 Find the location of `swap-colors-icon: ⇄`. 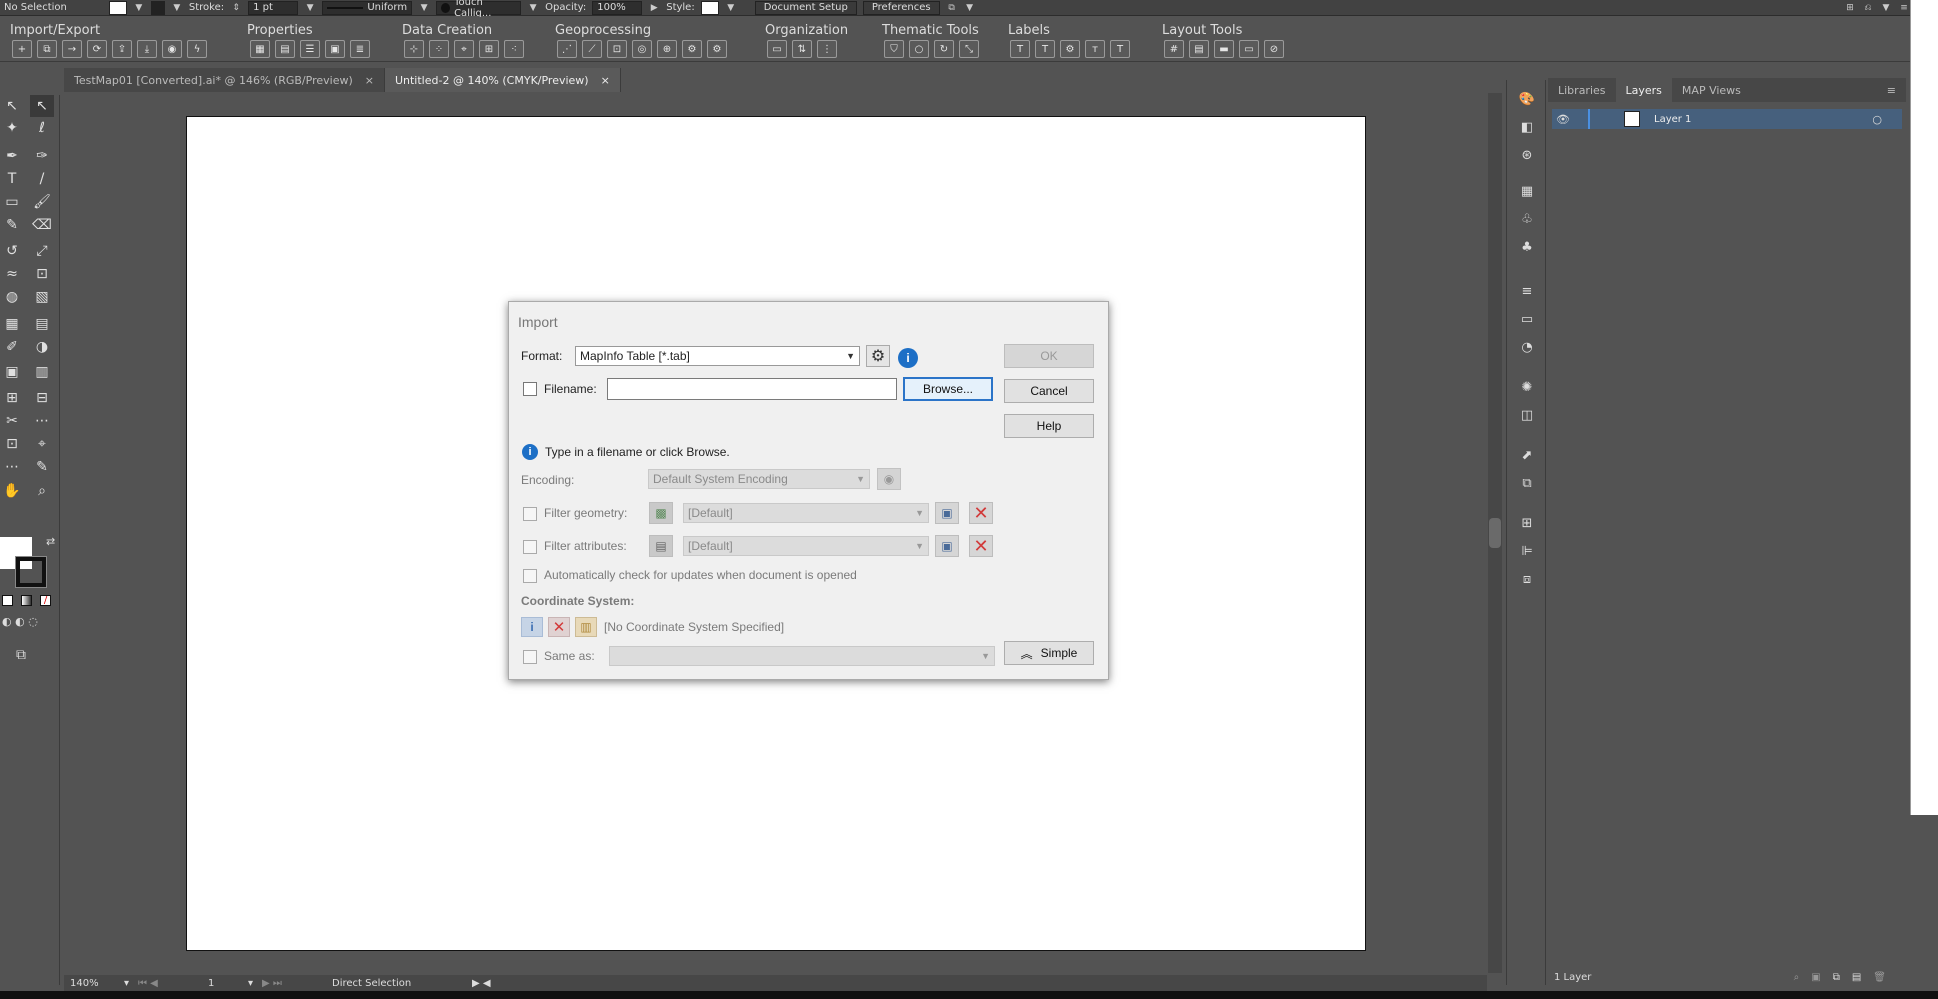

swap-colors-icon: ⇄ is located at coordinates (50, 541).